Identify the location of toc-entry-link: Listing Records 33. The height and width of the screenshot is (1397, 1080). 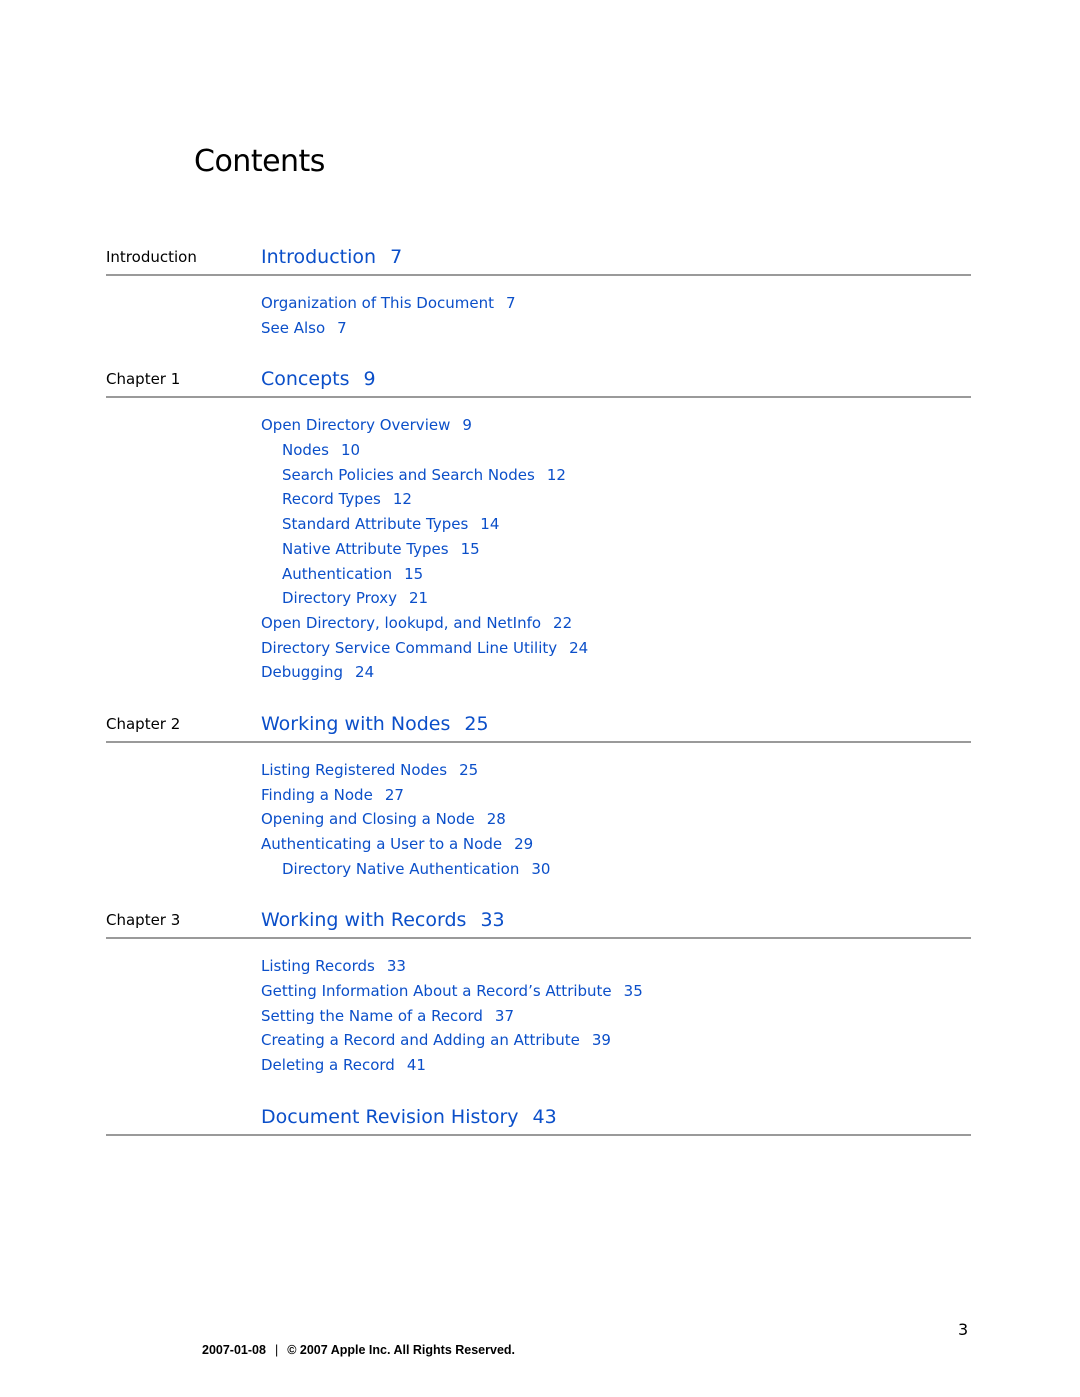
(616, 966).